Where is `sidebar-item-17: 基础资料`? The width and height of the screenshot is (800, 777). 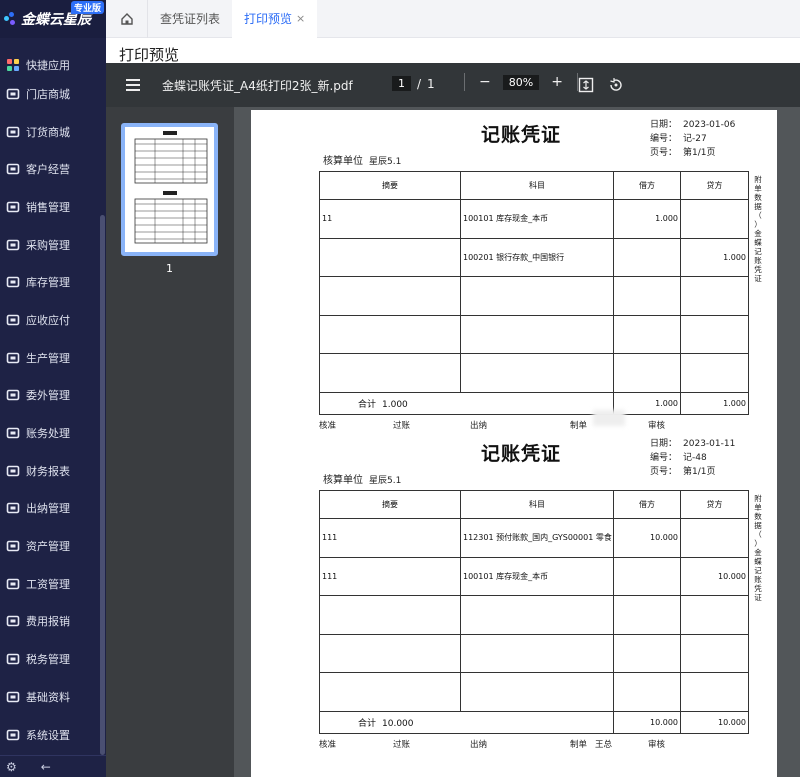 sidebar-item-17: 基础资料 is located at coordinates (50, 697).